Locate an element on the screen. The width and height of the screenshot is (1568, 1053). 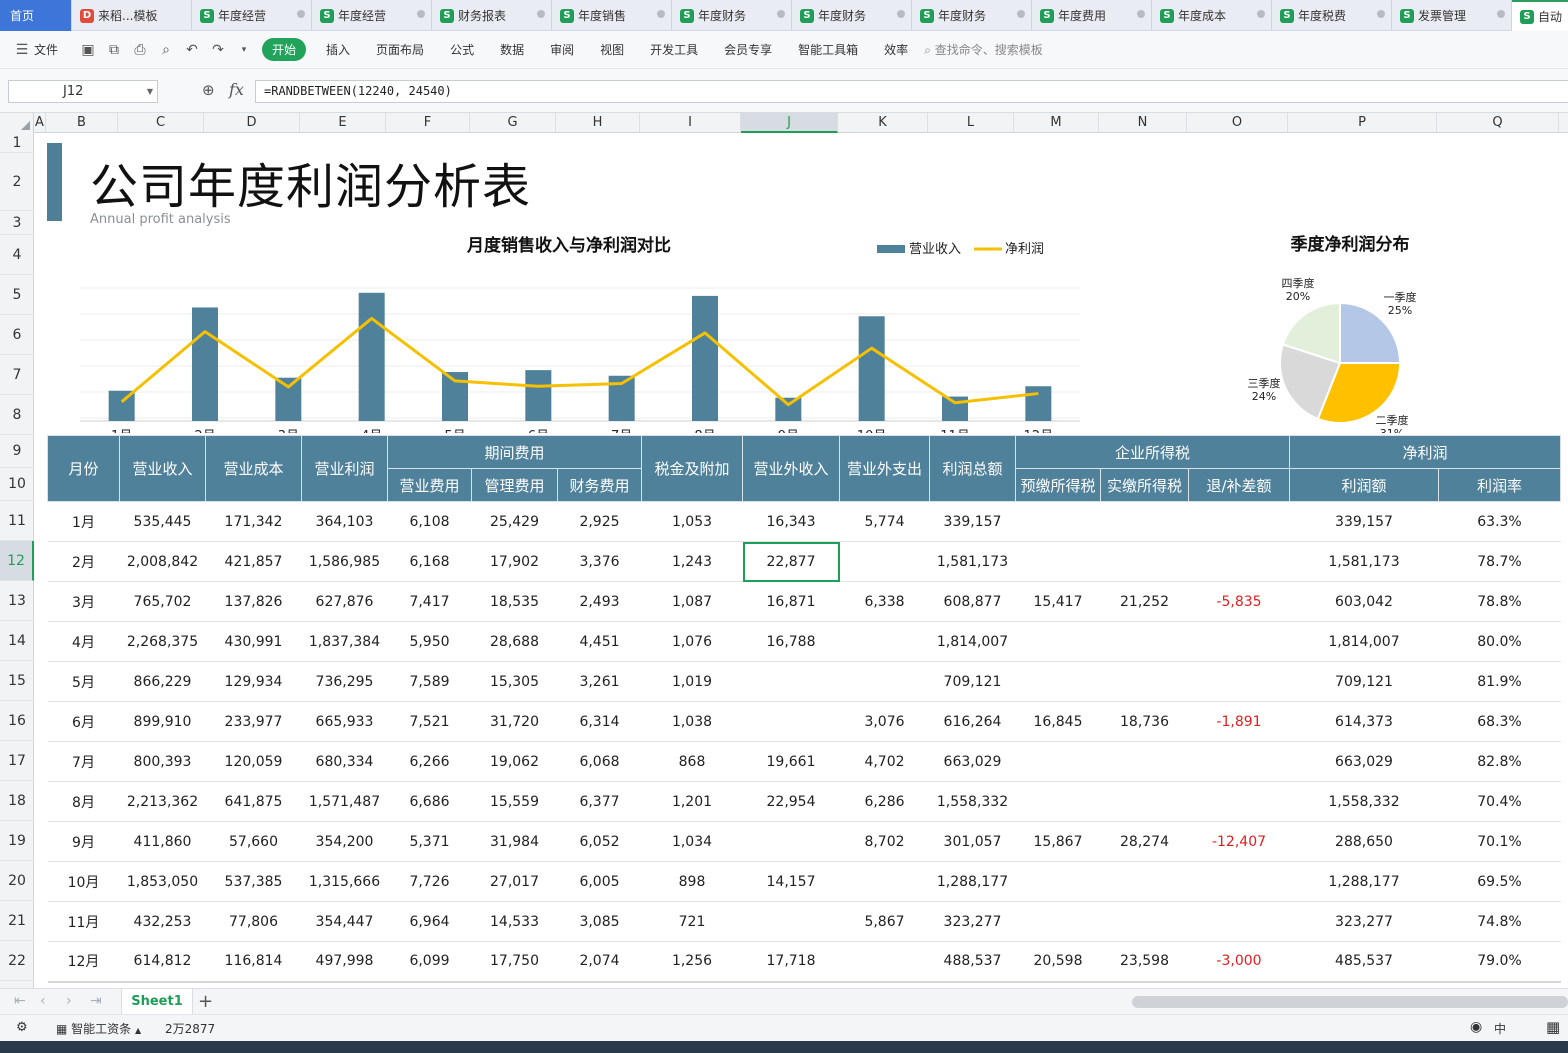
print-icon: ⎙ is located at coordinates (140, 50).